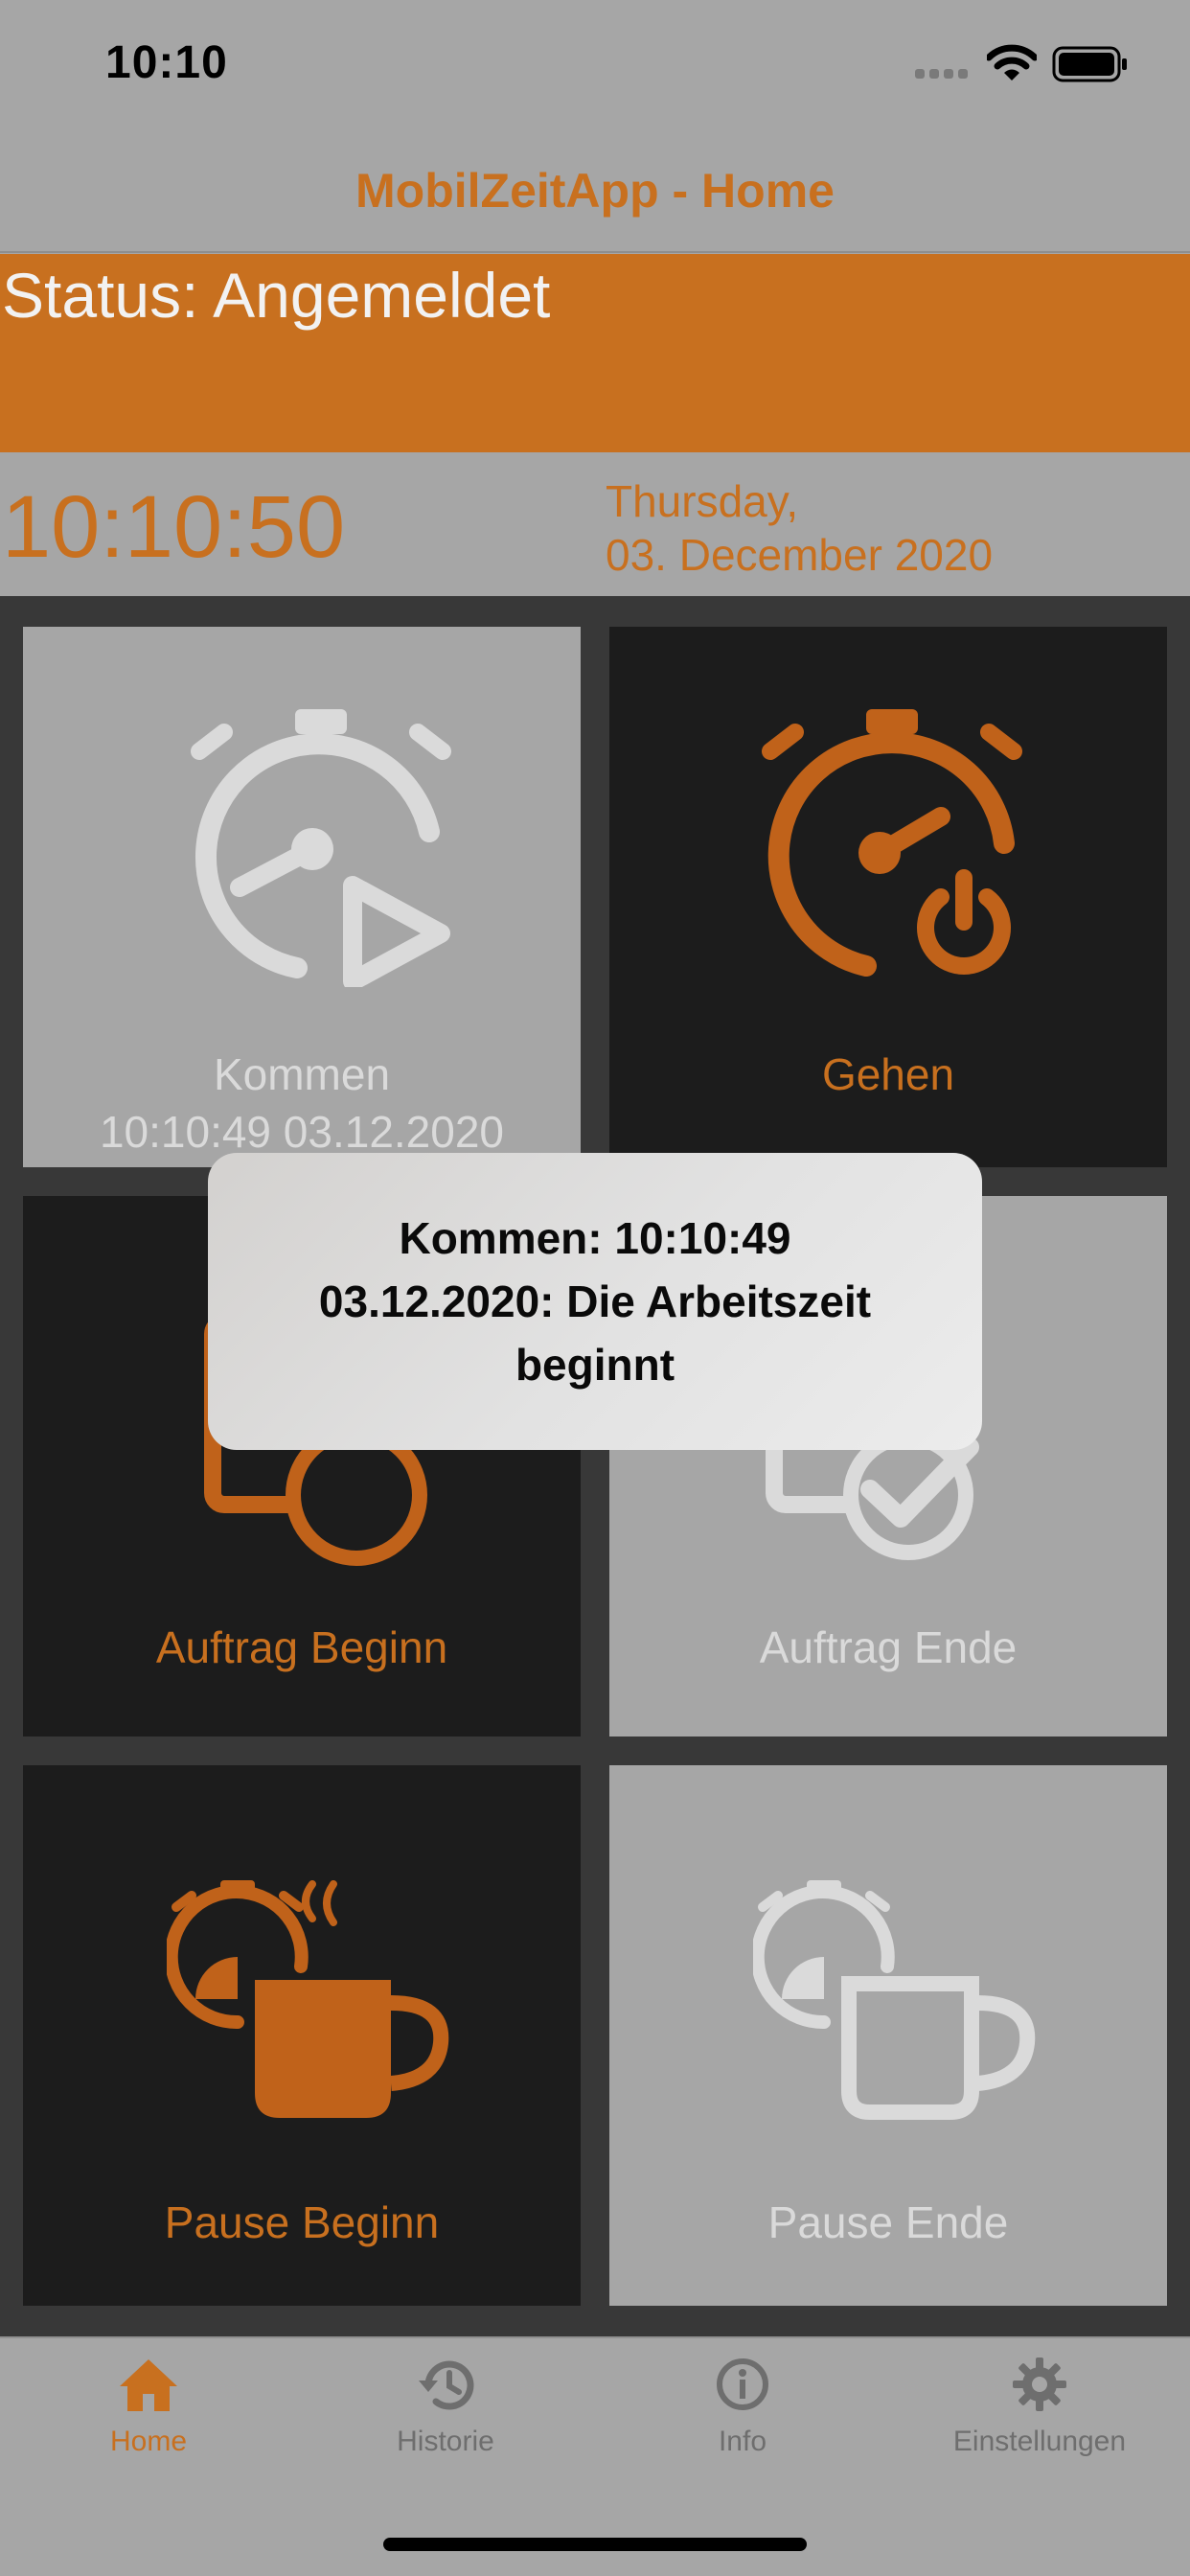 The width and height of the screenshot is (1190, 2576). Describe the element at coordinates (595, 1238) in the screenshot. I see `toast-line: Kommen: 10:10:49` at that location.